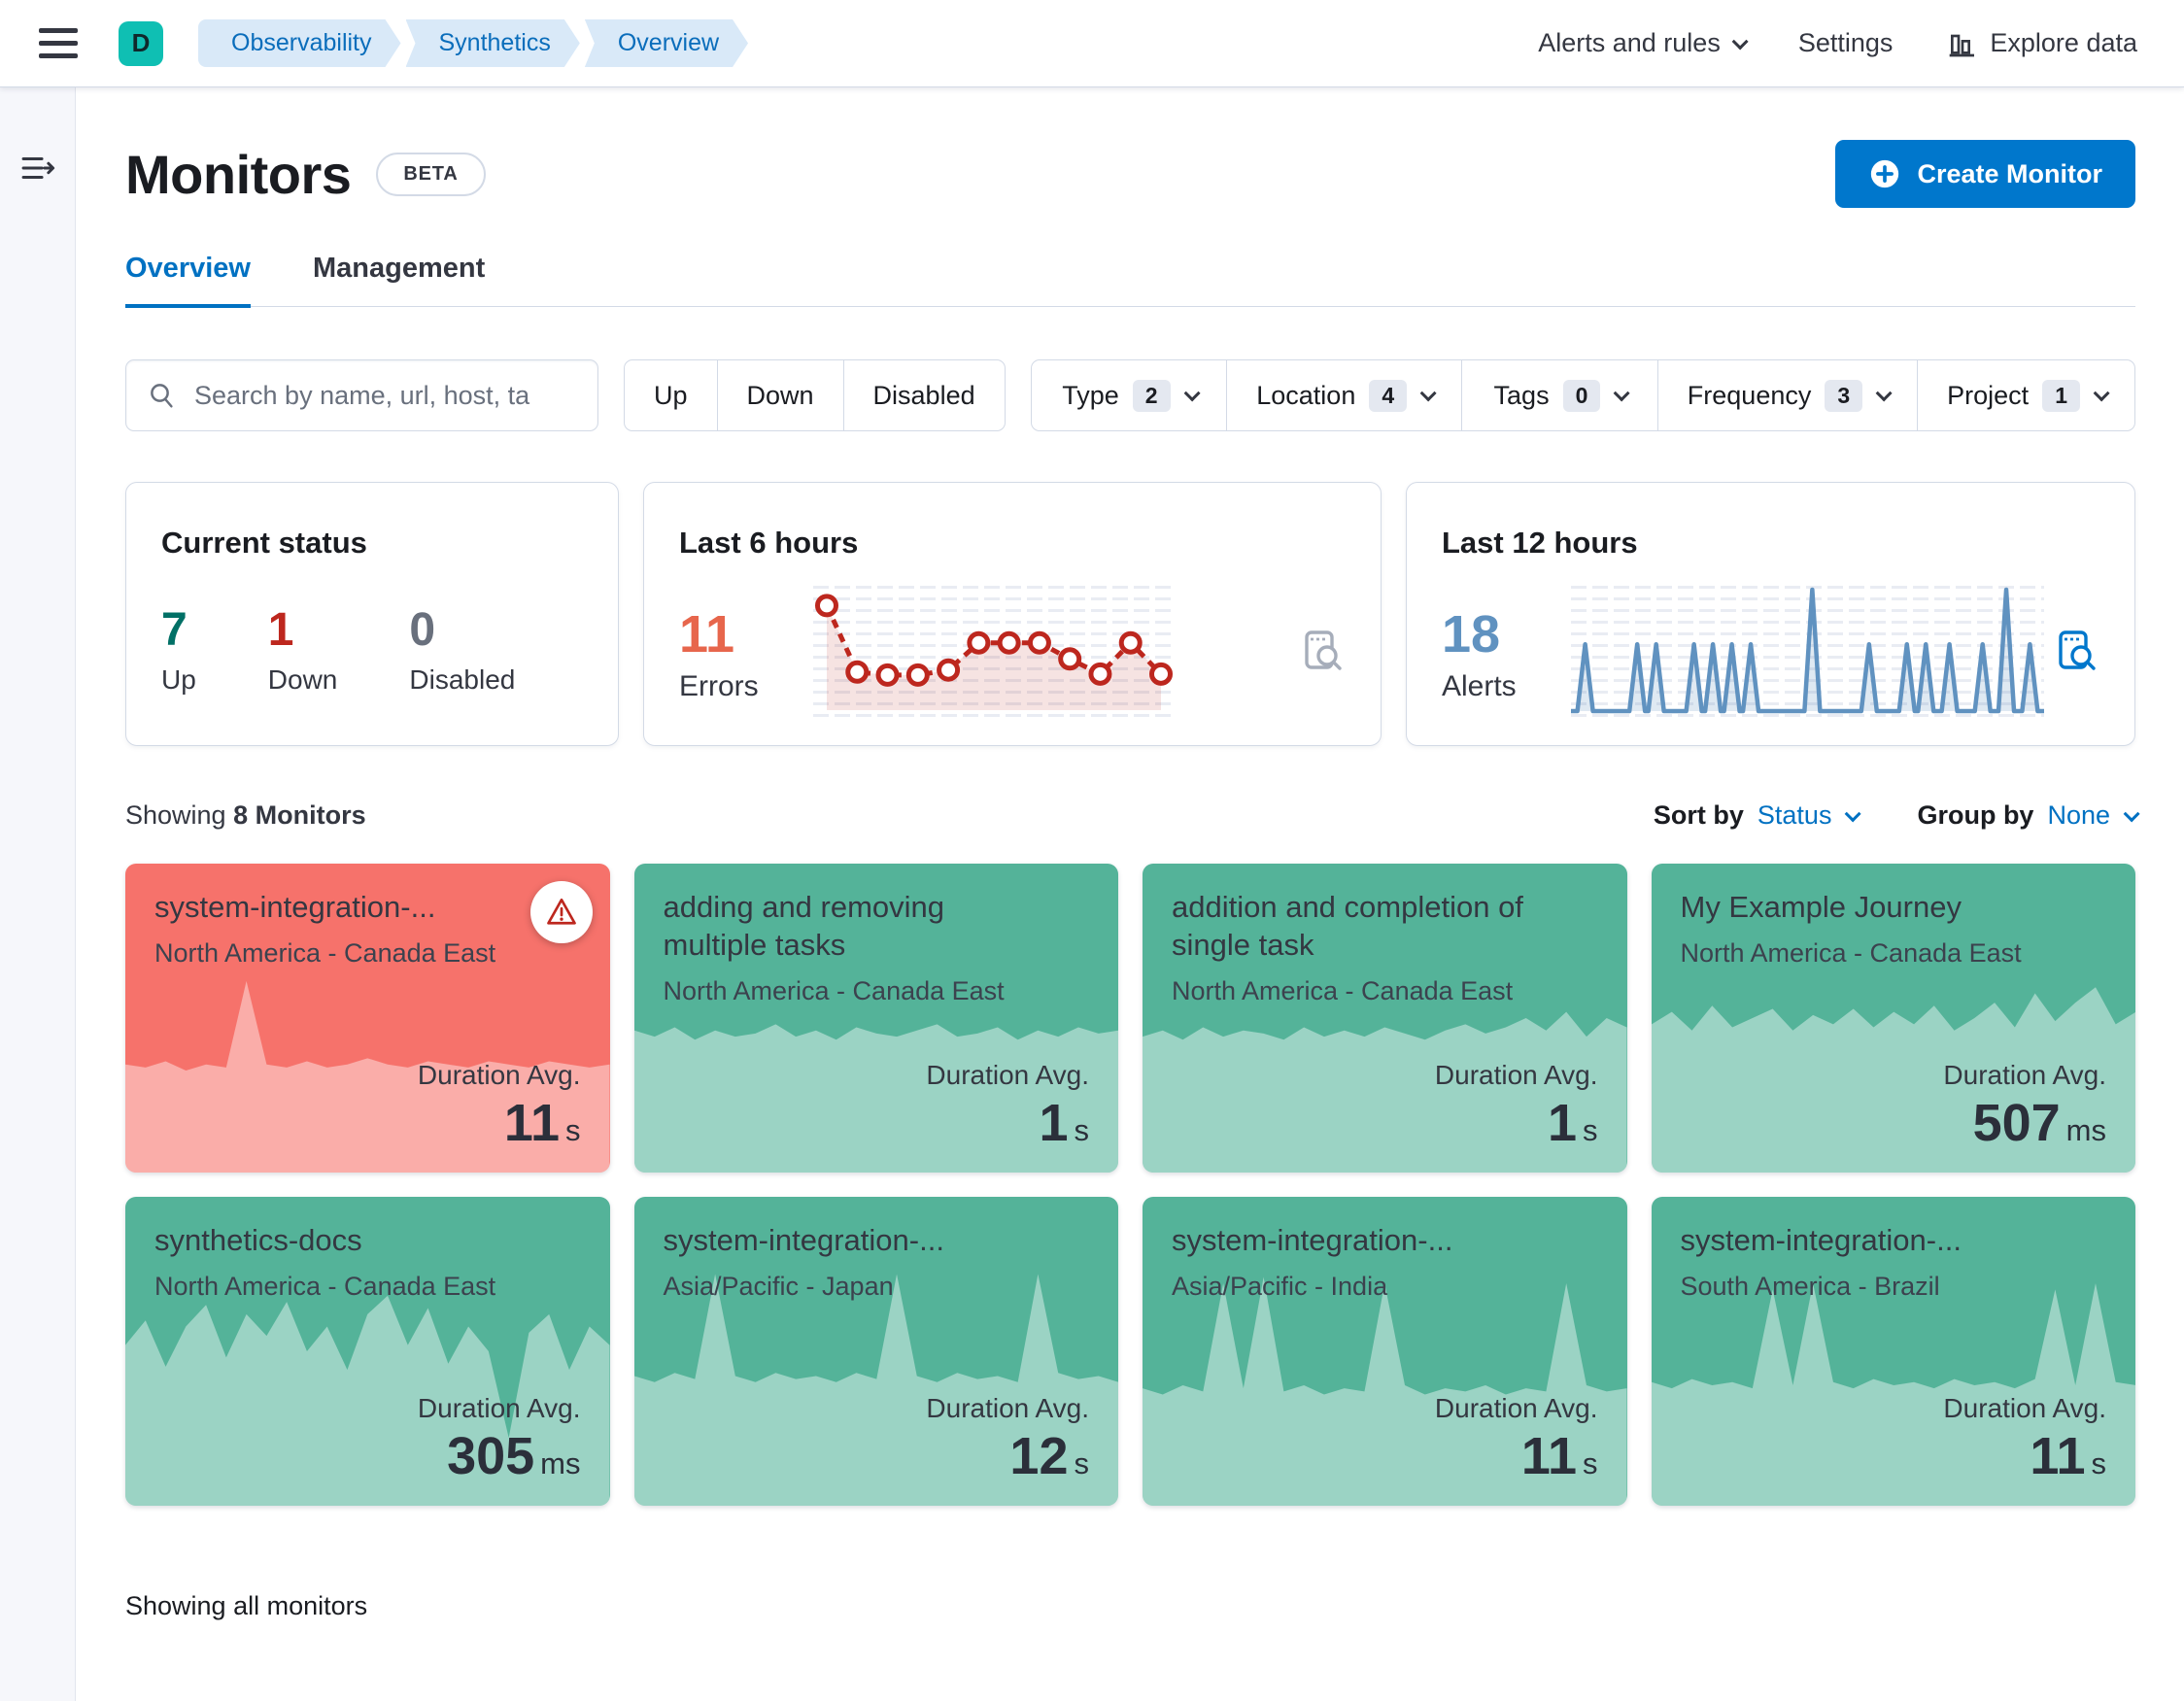 This screenshot has height=1701, width=2184. I want to click on breadcrumb-synthetics: Synthetics, so click(493, 43).